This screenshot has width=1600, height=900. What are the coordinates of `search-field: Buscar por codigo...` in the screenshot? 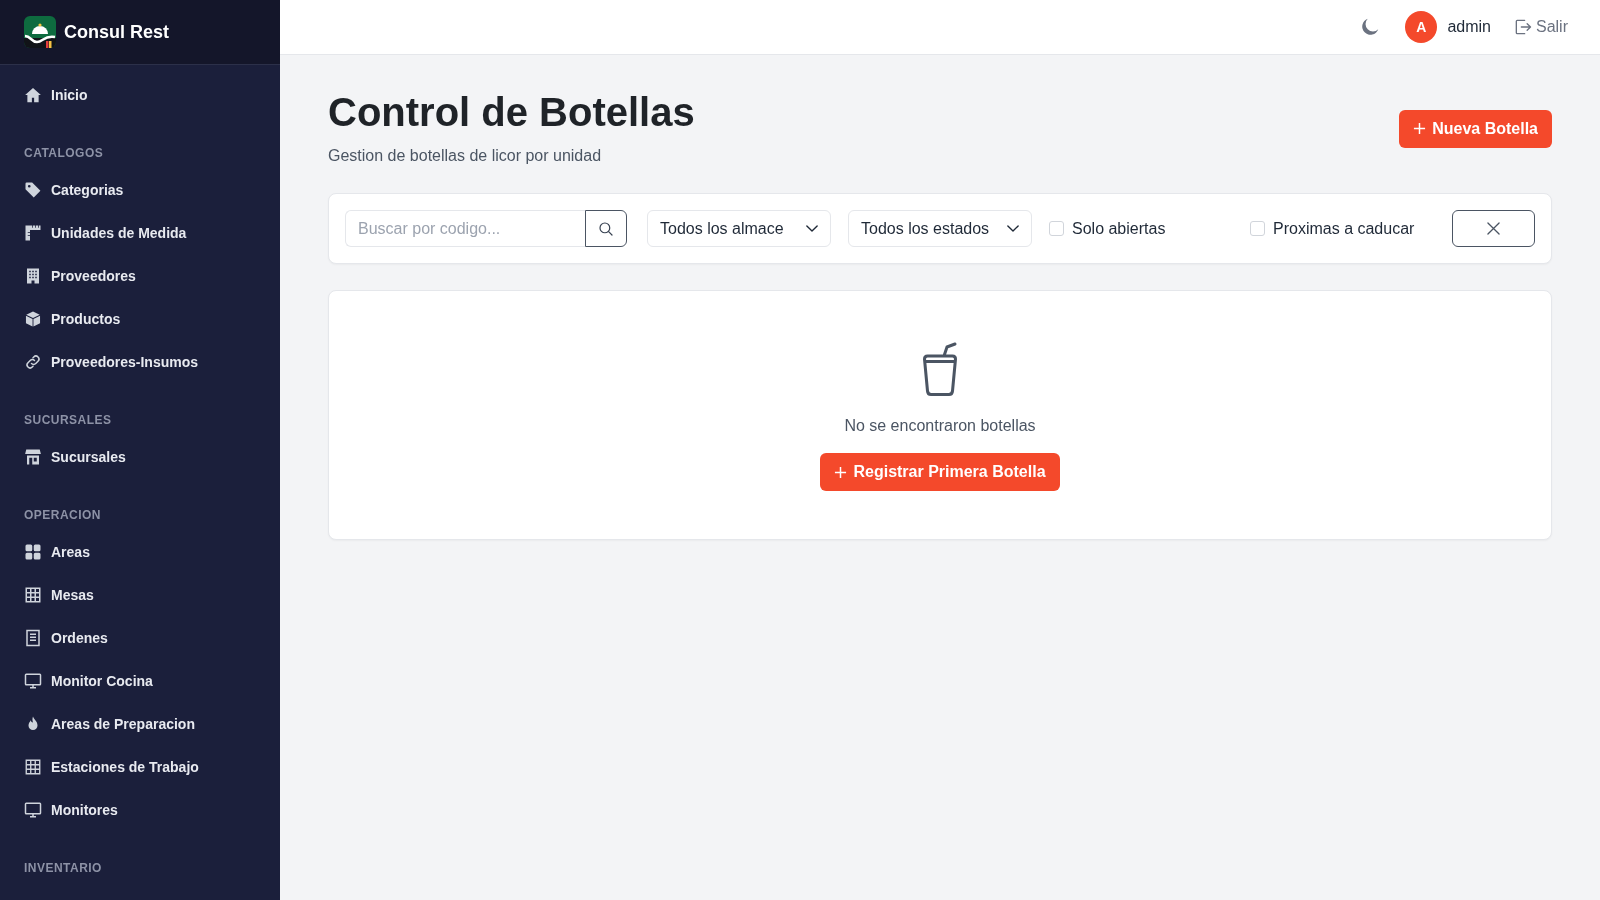 It's located at (465, 228).